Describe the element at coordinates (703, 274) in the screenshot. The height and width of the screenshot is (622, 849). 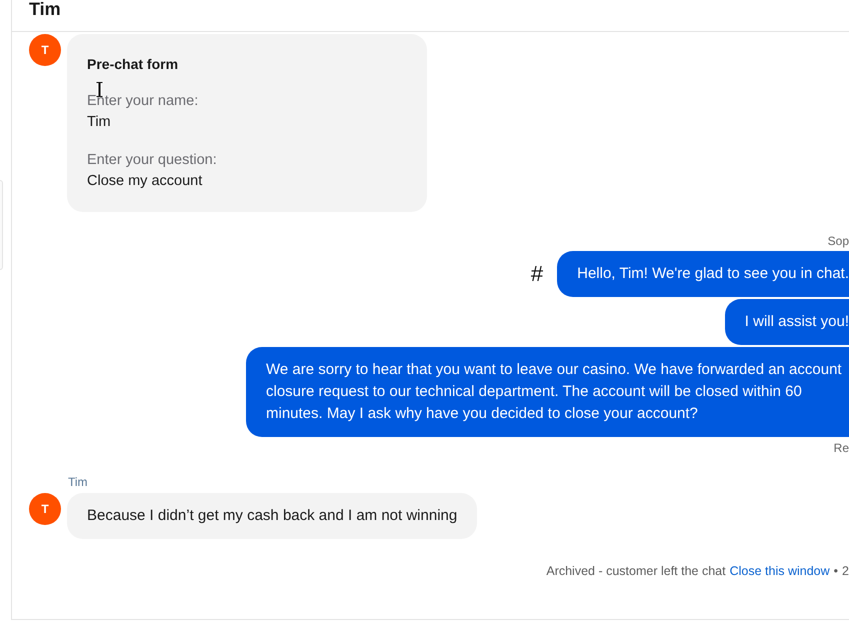
I see `message-bubble: Hello, Tim! We're glad to see you in chat.` at that location.